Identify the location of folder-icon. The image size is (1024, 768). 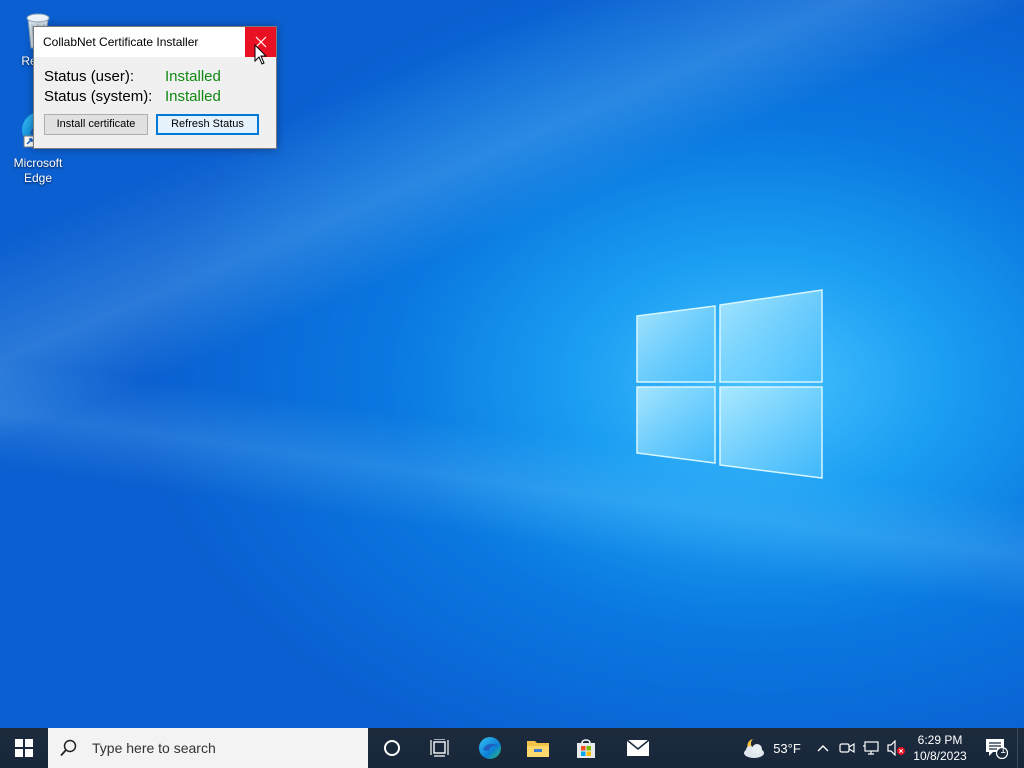
(538, 749).